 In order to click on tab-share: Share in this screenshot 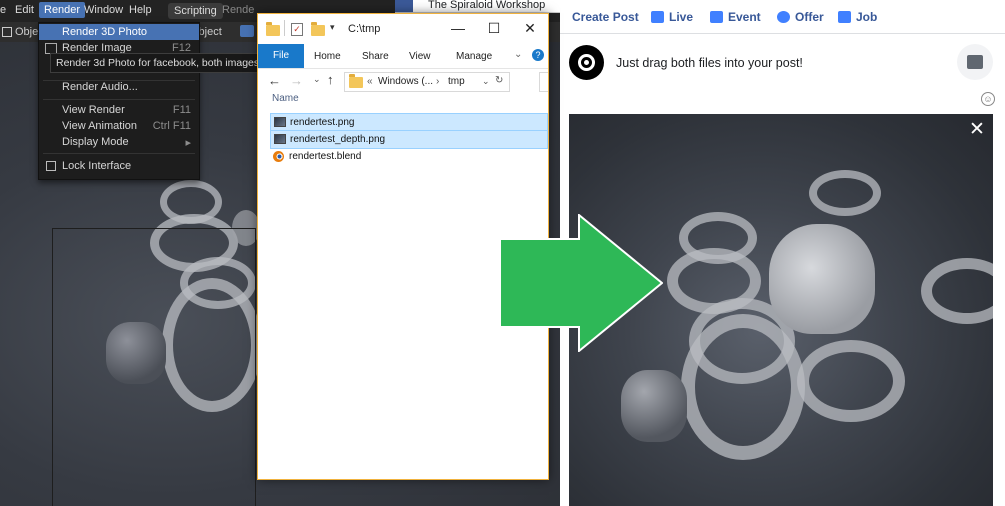, I will do `click(375, 56)`.